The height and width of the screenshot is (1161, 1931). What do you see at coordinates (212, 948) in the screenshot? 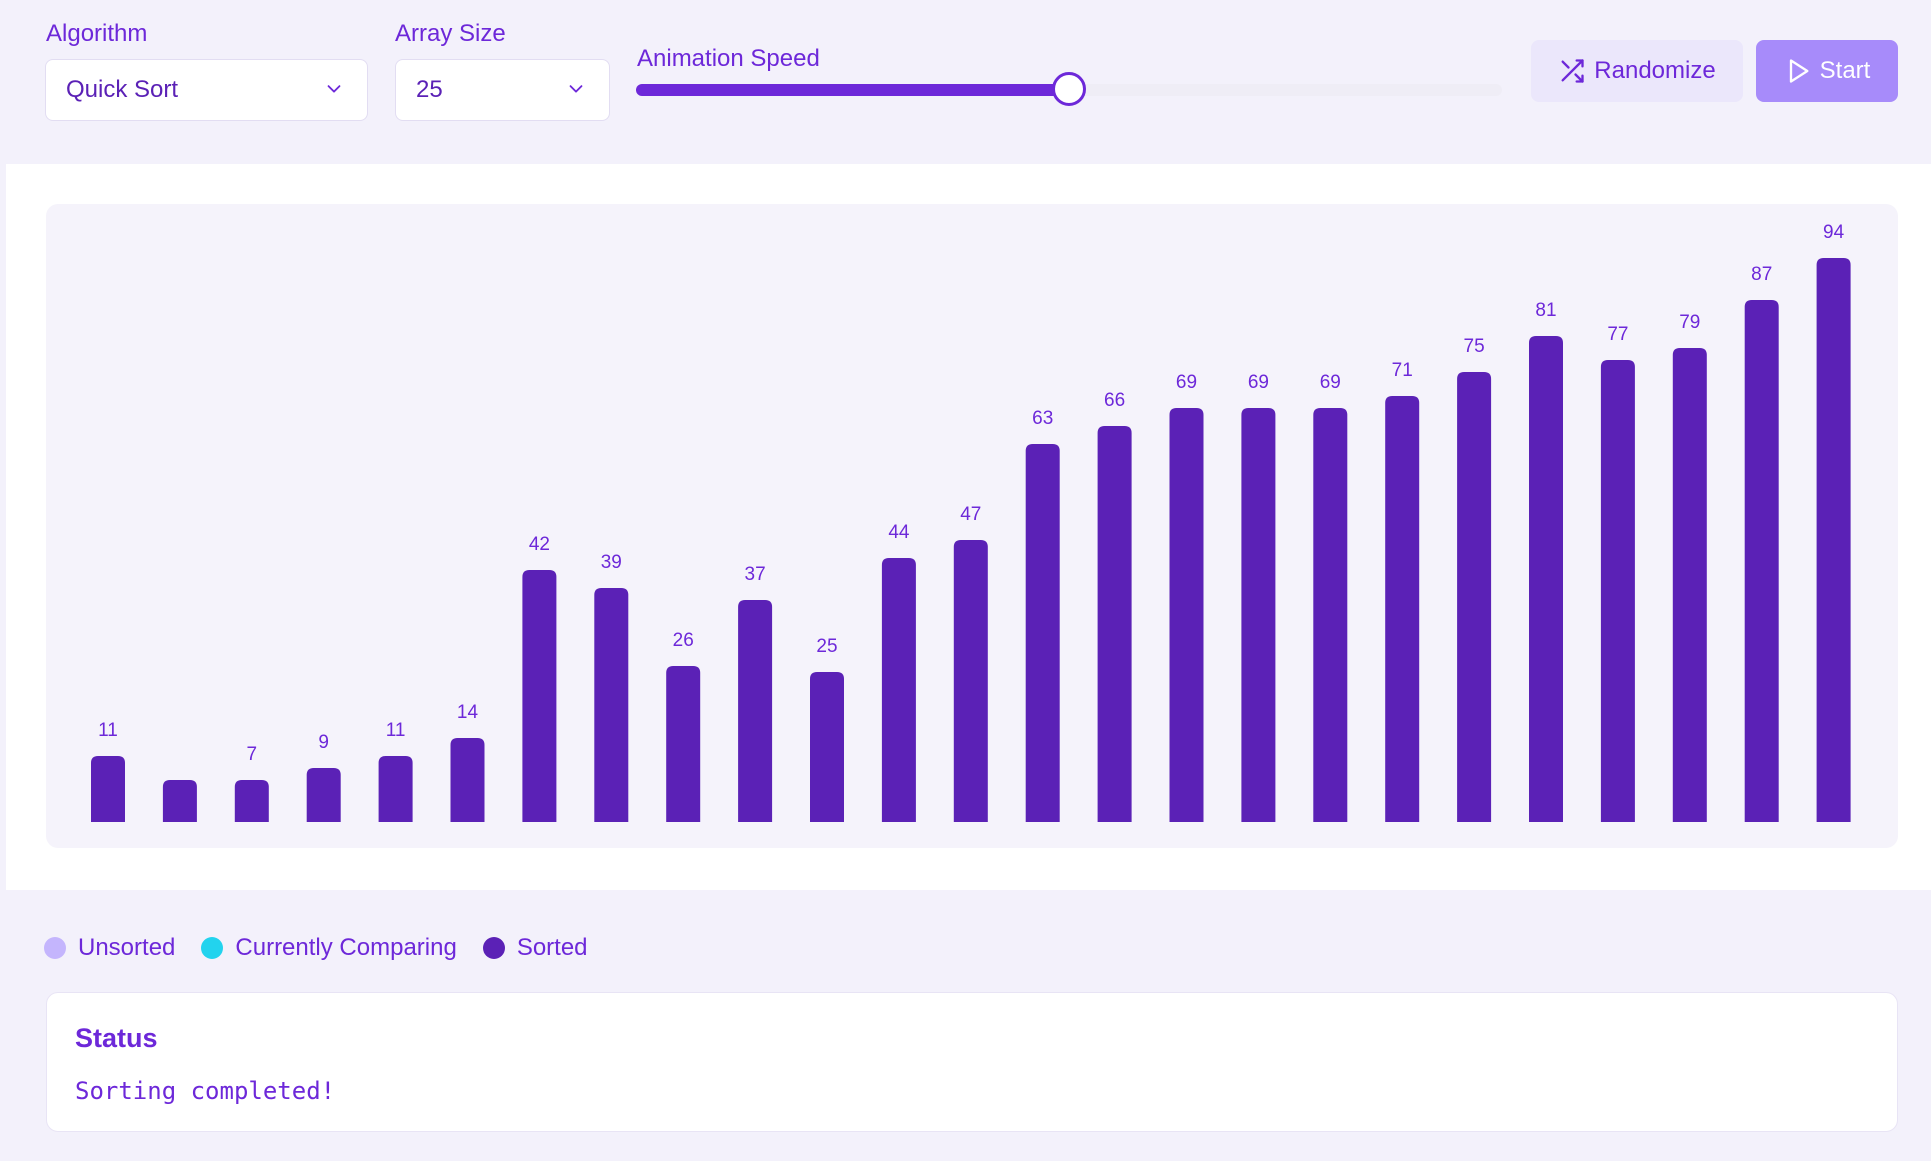
I see `legend-dot-comparing` at bounding box center [212, 948].